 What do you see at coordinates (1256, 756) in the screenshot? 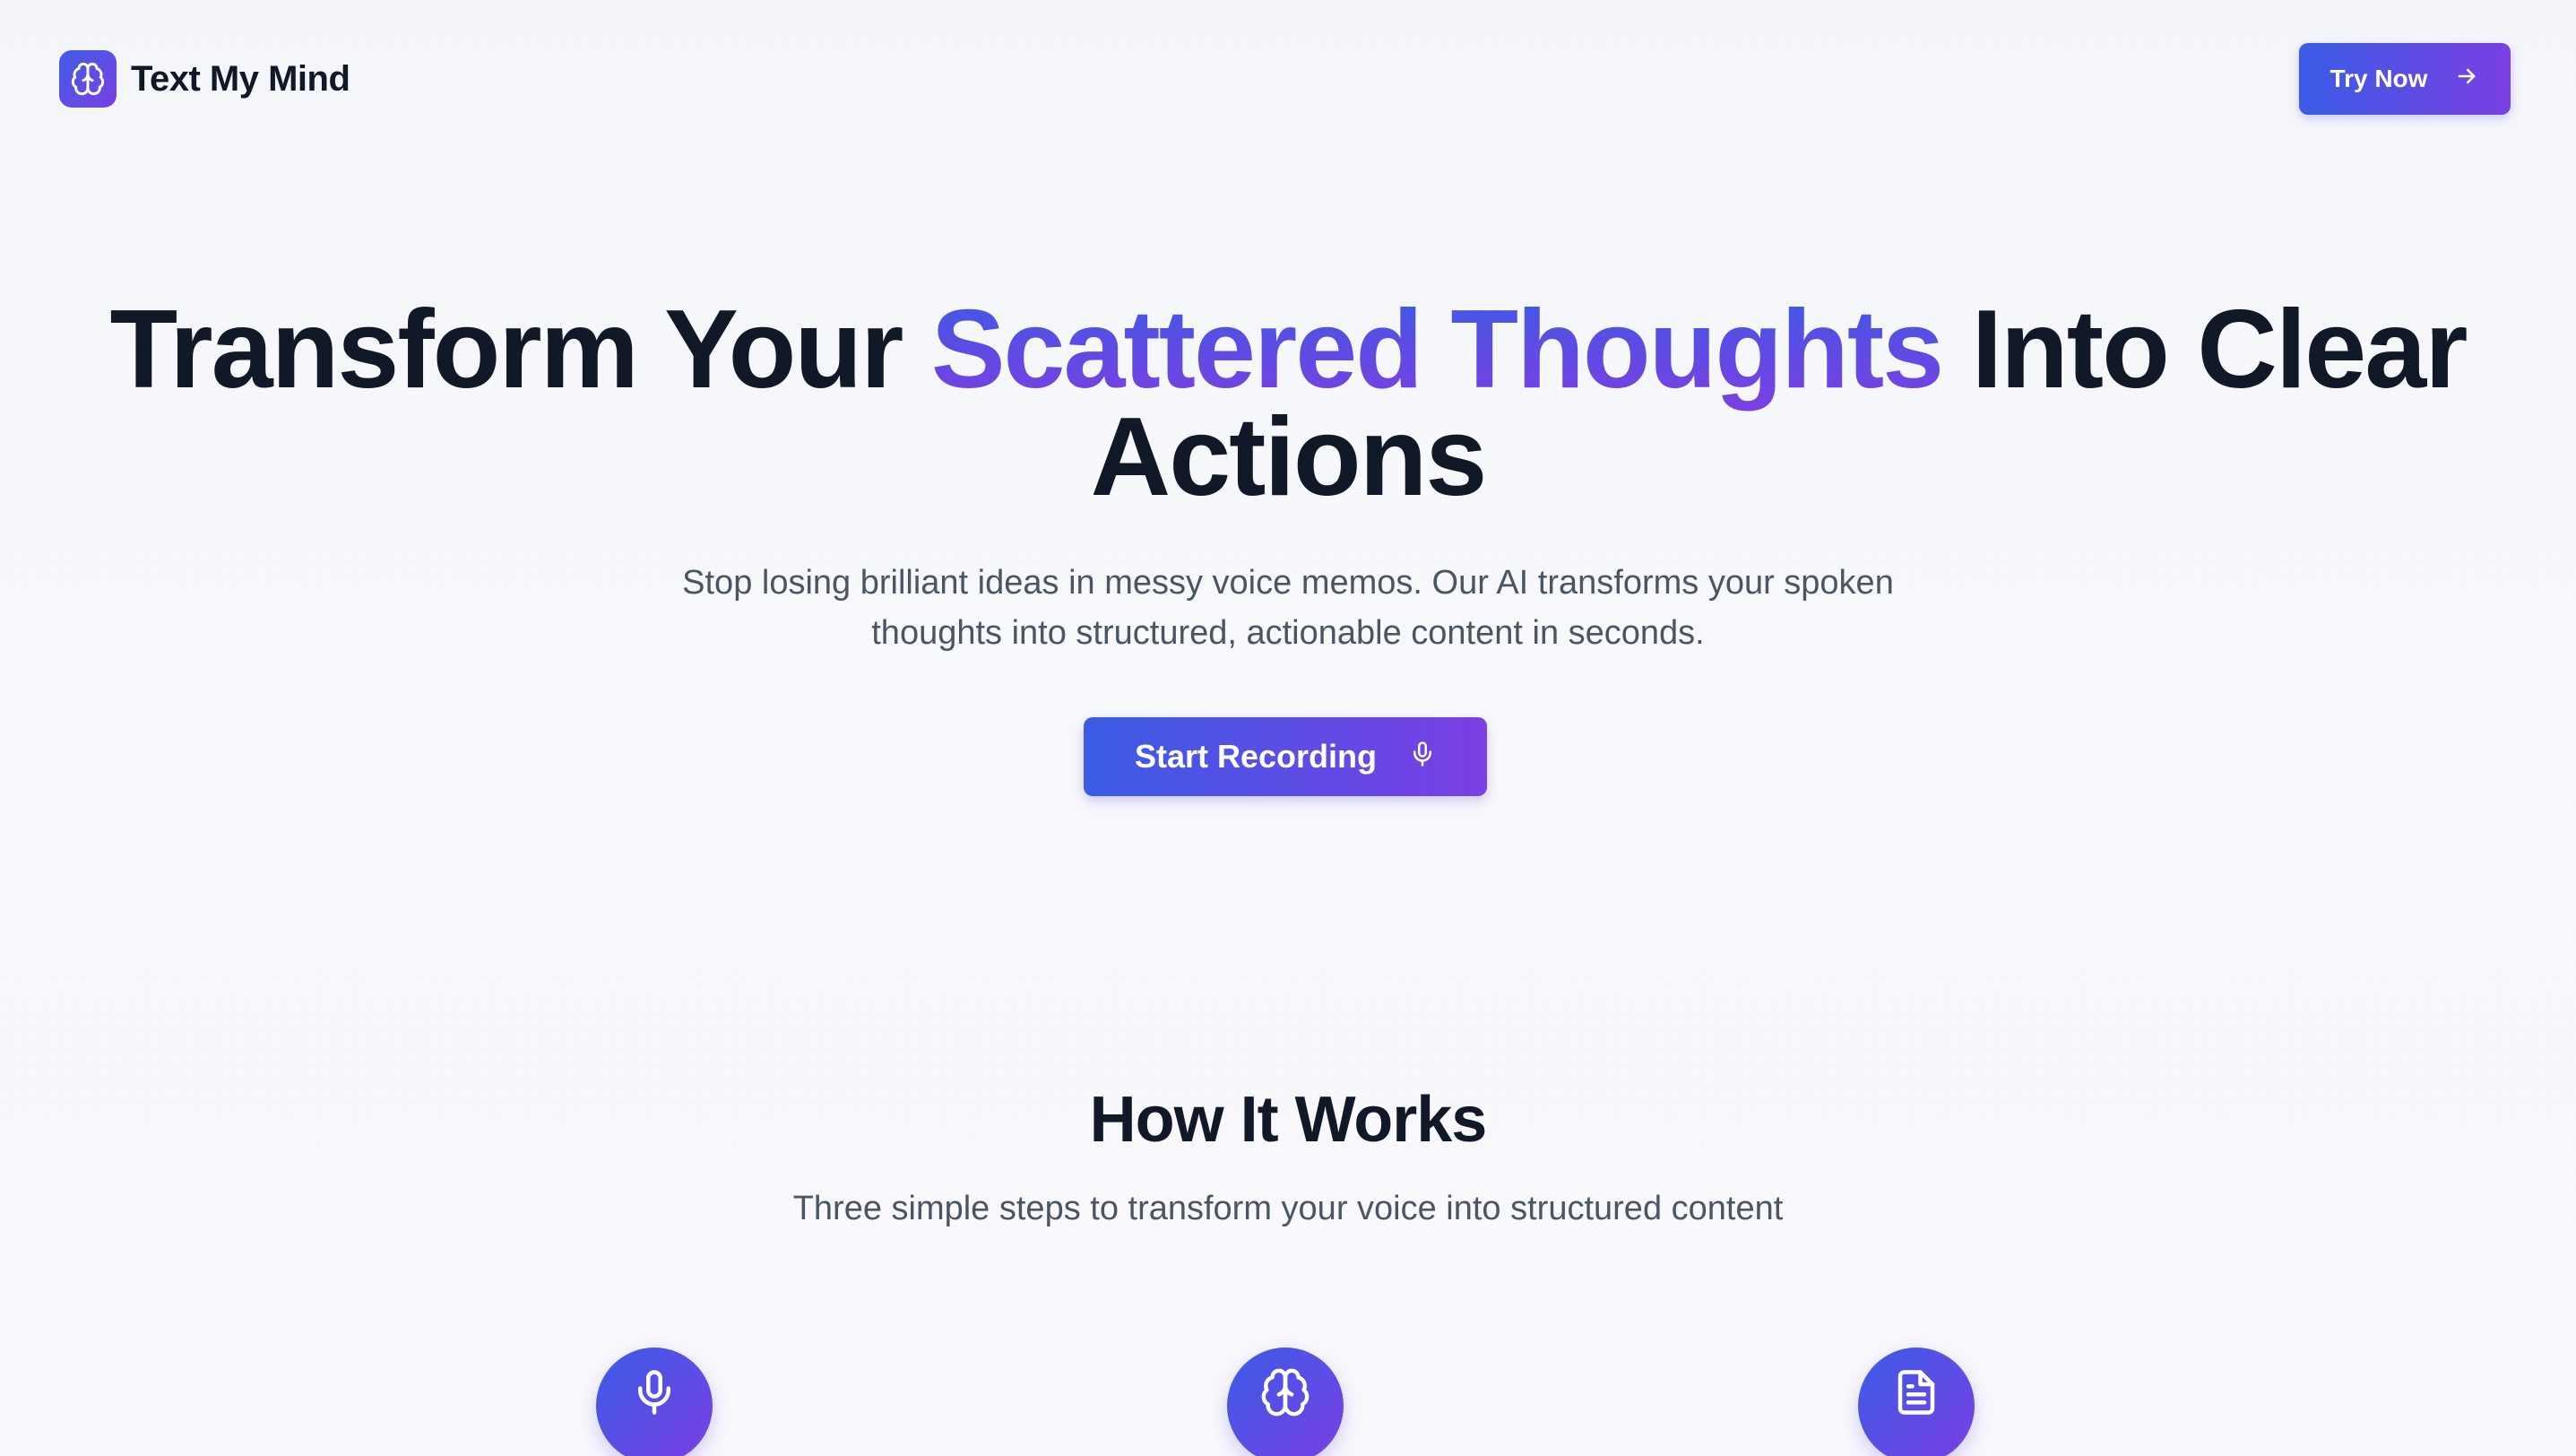
I see `start-recording-label: Start Recording` at bounding box center [1256, 756].